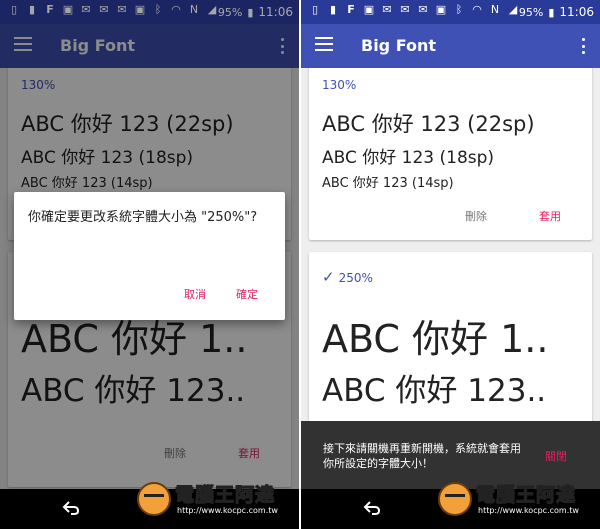 This screenshot has width=600, height=529. What do you see at coordinates (584, 46) in the screenshot?
I see `more-options-icon` at bounding box center [584, 46].